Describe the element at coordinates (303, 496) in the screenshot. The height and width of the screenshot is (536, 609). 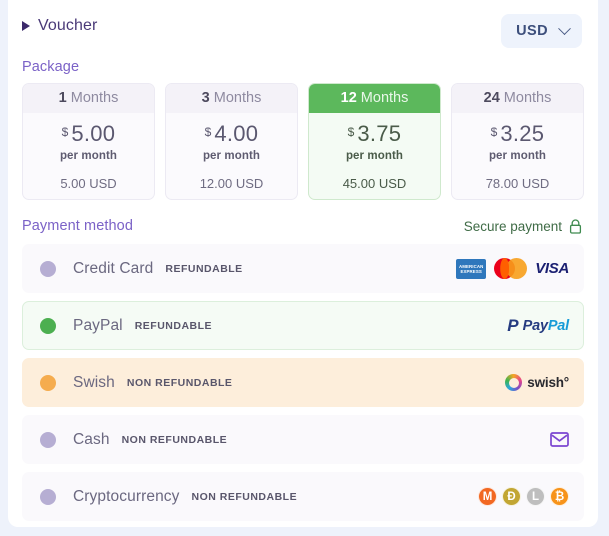
I see `payment-method-cryptocurrency: Cryptocurrency NON REFUNDABLE M Ð L ₿` at that location.